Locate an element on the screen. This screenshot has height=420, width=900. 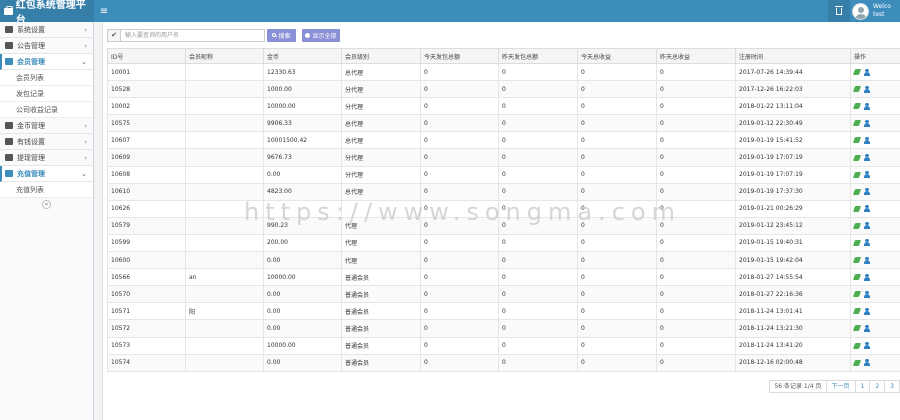
clear-cache-button is located at coordinates (839, 11).